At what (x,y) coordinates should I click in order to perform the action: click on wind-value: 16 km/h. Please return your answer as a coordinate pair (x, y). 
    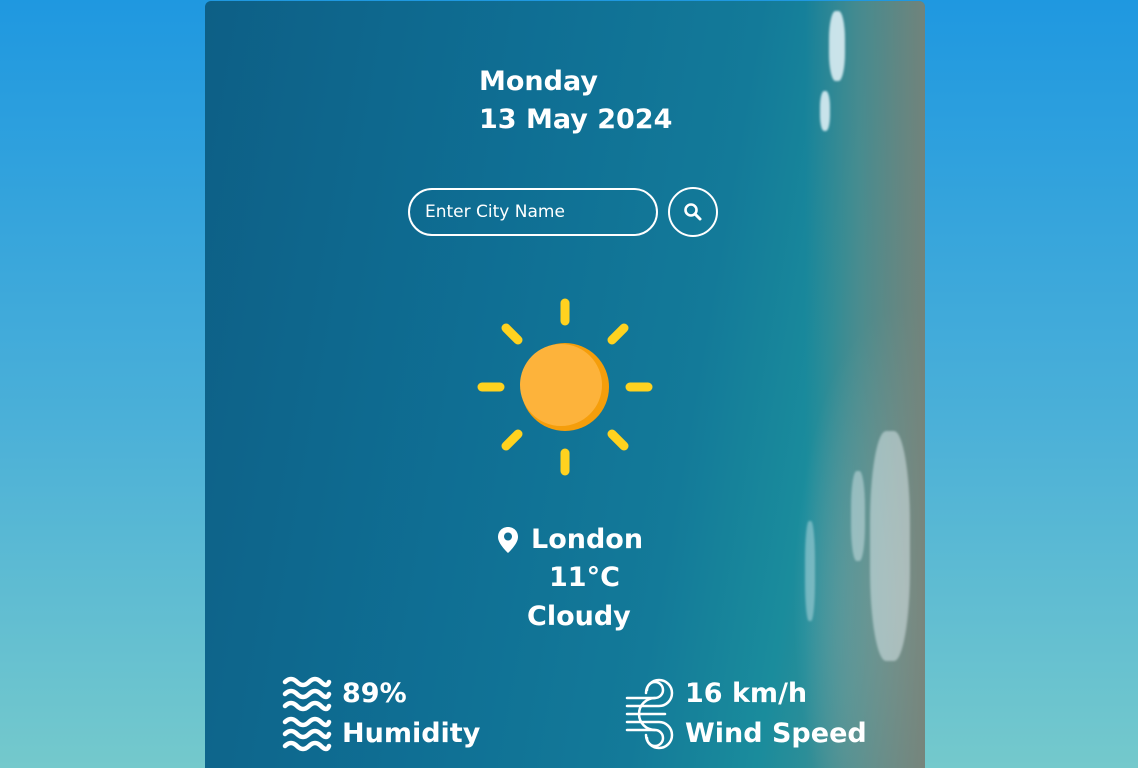
    Looking at the image, I should click on (746, 693).